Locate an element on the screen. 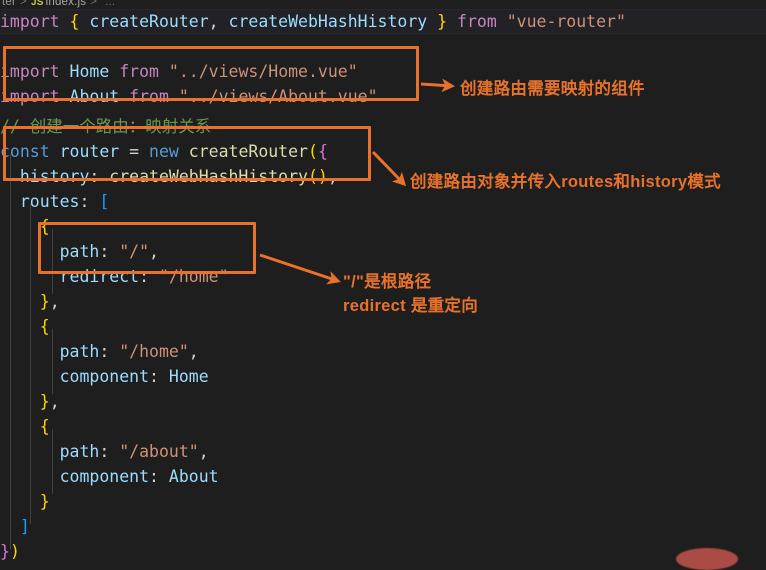 This screenshot has width=766, height=570. js-file-icon: JS is located at coordinates (37, 4).